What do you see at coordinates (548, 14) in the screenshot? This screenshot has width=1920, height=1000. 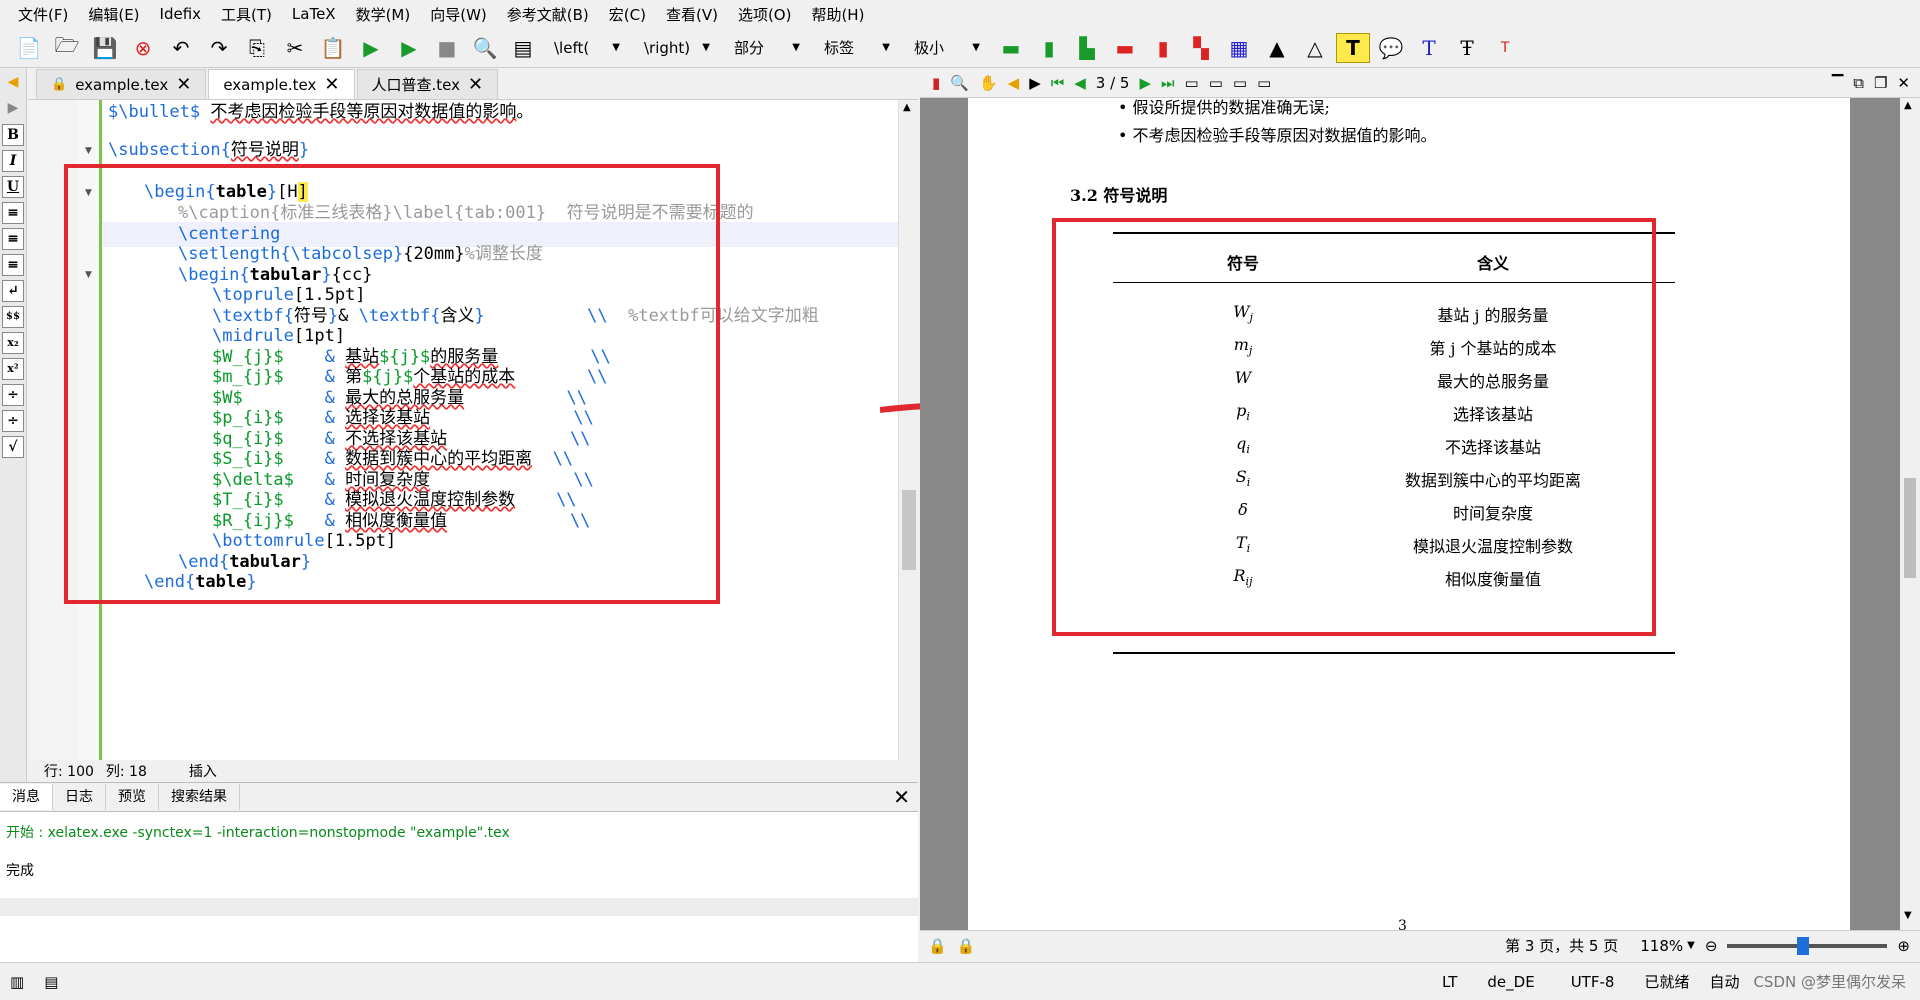 I see `menu-item: 参考文献(B)` at bounding box center [548, 14].